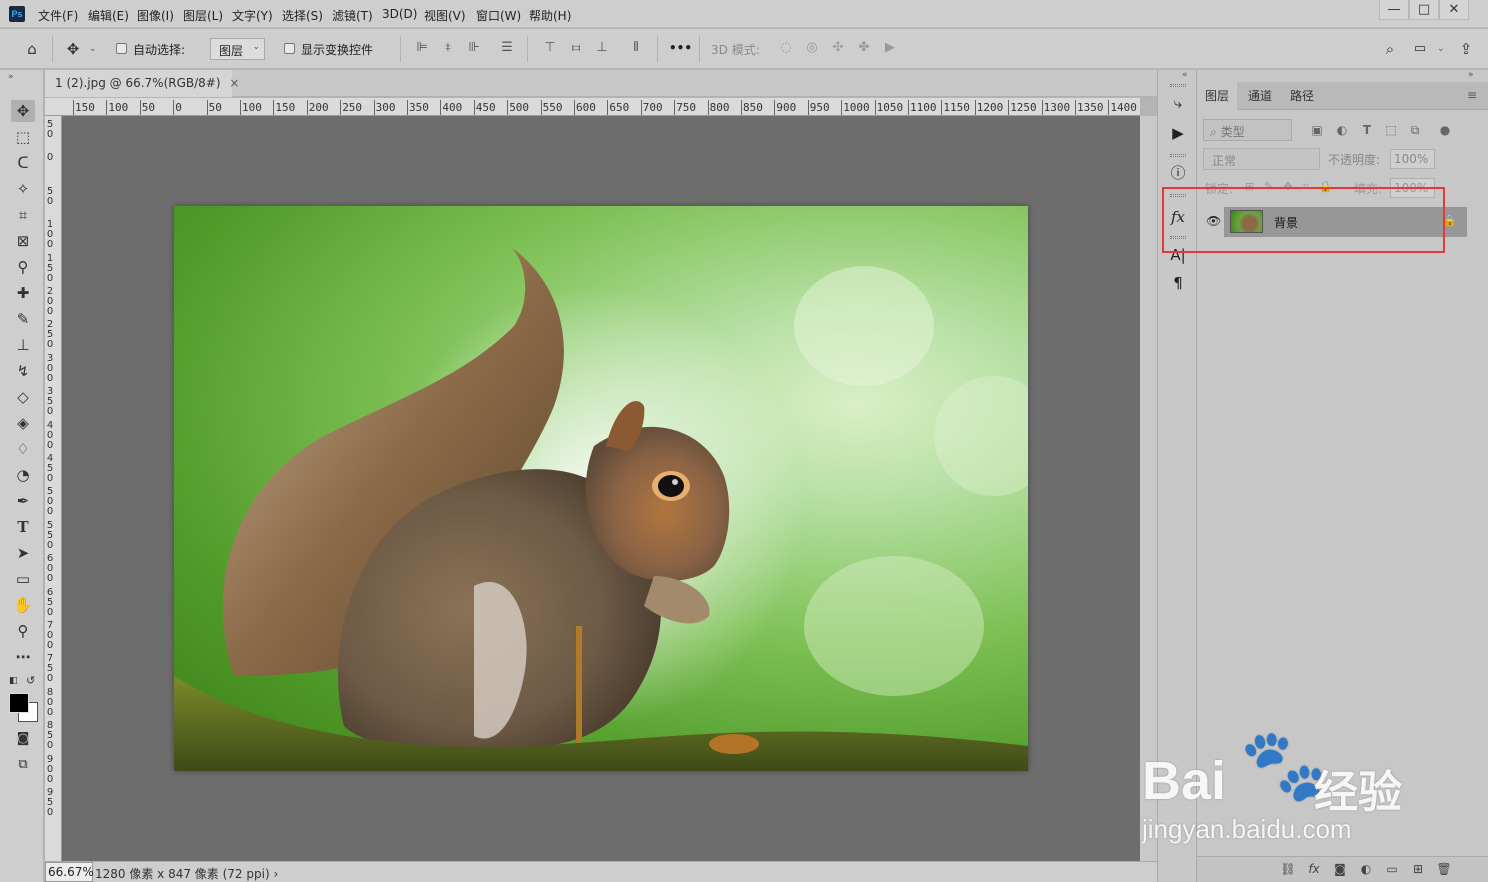 Image resolution: width=1488 pixels, height=882 pixels. I want to click on show-transform-checkbox, so click(289, 48).